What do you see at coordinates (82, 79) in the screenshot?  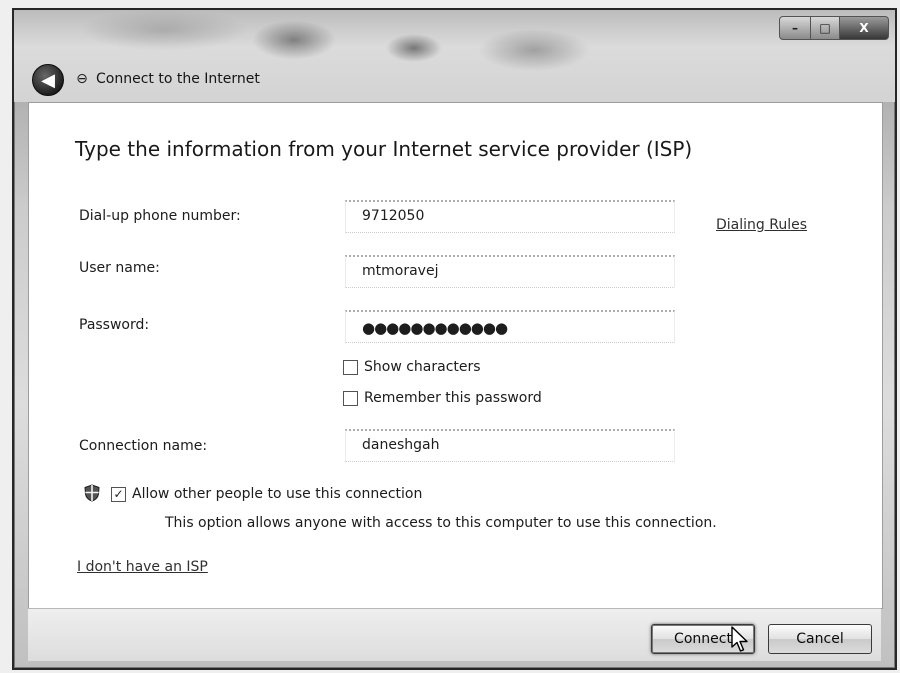 I see `network-connection-icon: ⊖` at bounding box center [82, 79].